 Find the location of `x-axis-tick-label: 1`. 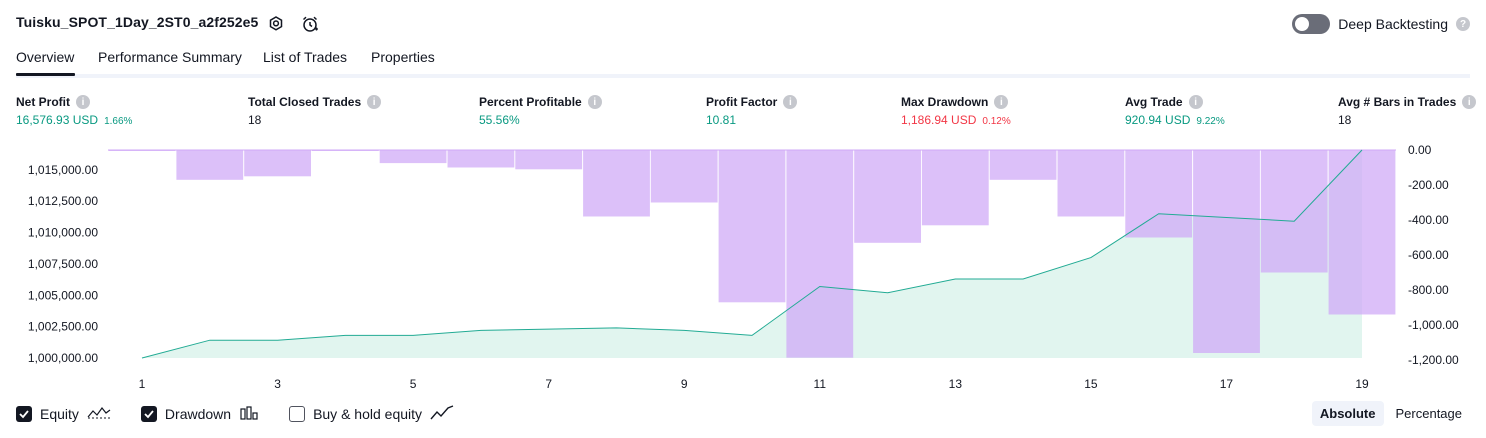

x-axis-tick-label: 1 is located at coordinates (142, 384).